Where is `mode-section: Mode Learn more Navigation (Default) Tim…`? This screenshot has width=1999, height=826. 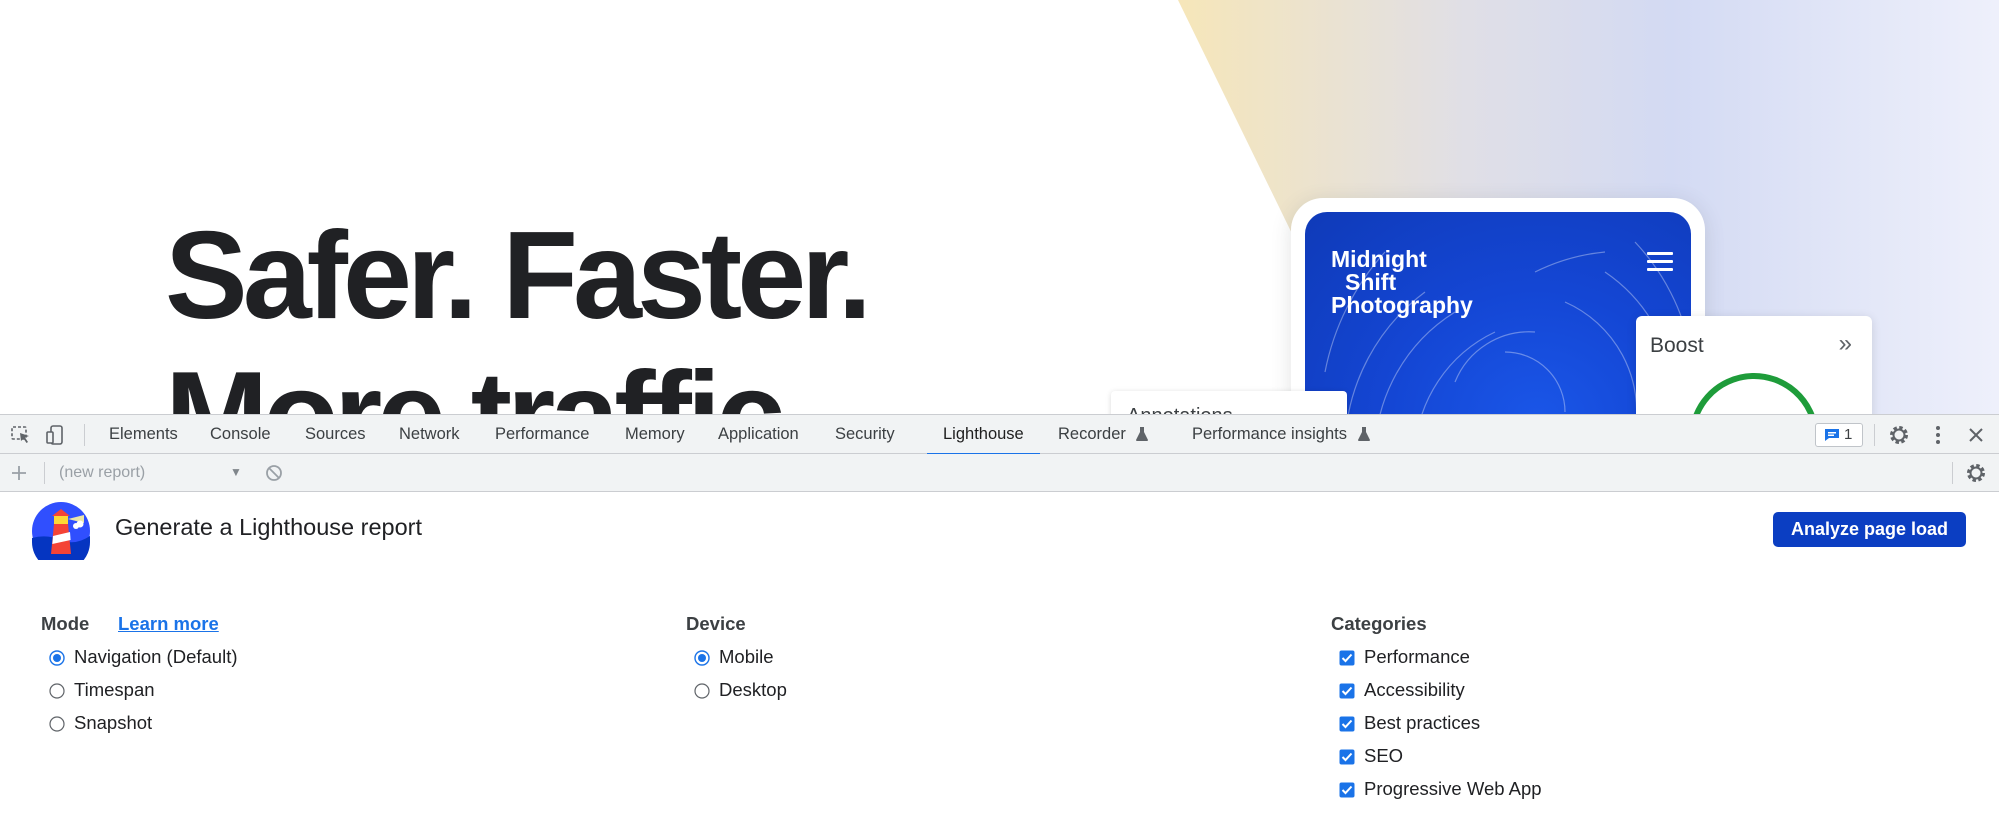 mode-section: Mode Learn more Navigation (Default) Tim… is located at coordinates (341, 690).